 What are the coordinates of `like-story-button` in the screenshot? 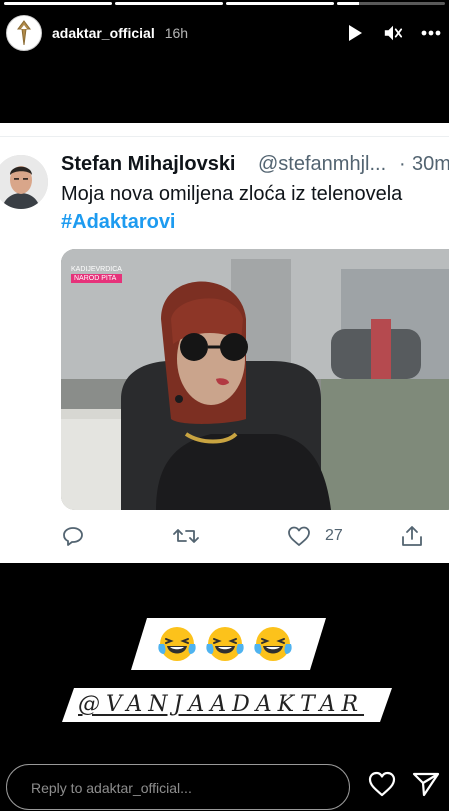 It's located at (382, 785).